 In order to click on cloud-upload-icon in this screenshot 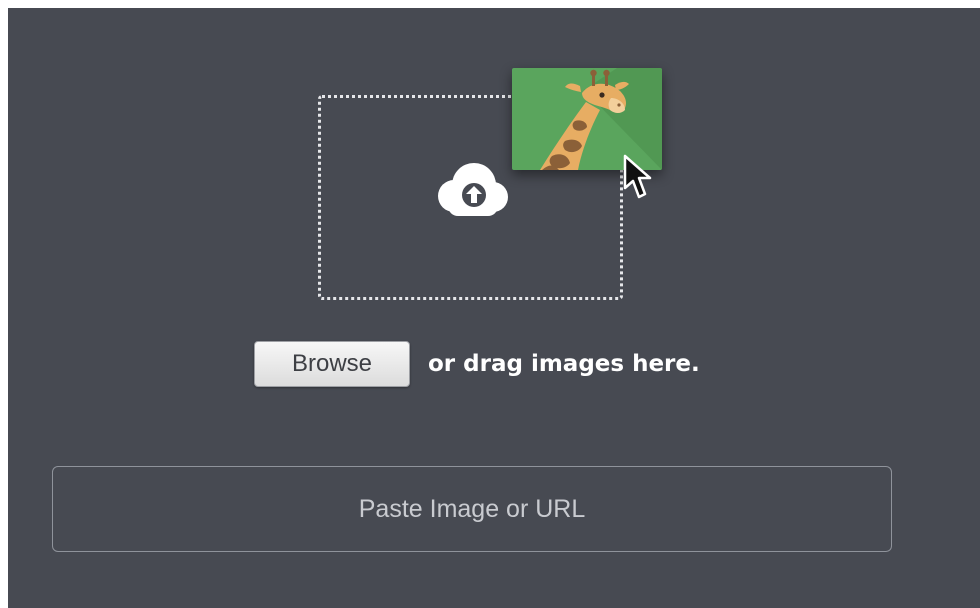, I will do `click(472, 190)`.